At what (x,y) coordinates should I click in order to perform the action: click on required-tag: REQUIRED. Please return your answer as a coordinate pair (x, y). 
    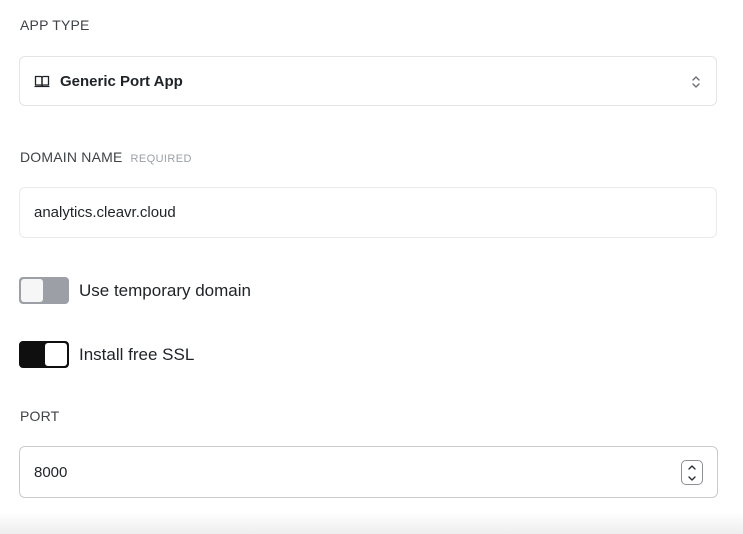
    Looking at the image, I should click on (161, 159).